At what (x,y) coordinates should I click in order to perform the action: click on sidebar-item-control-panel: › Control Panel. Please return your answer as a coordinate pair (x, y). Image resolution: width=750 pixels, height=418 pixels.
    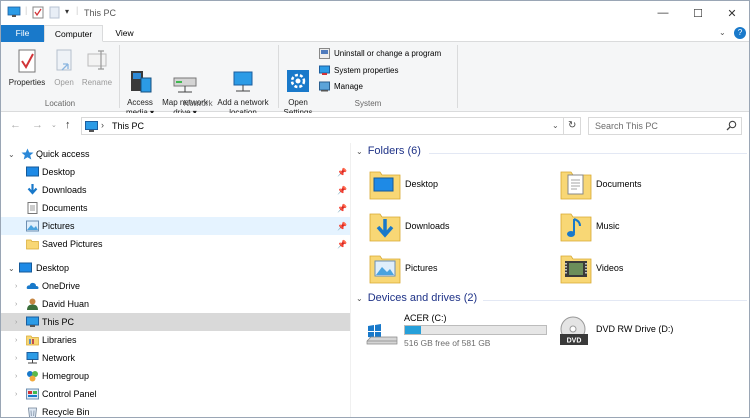
    Looking at the image, I should click on (175, 394).